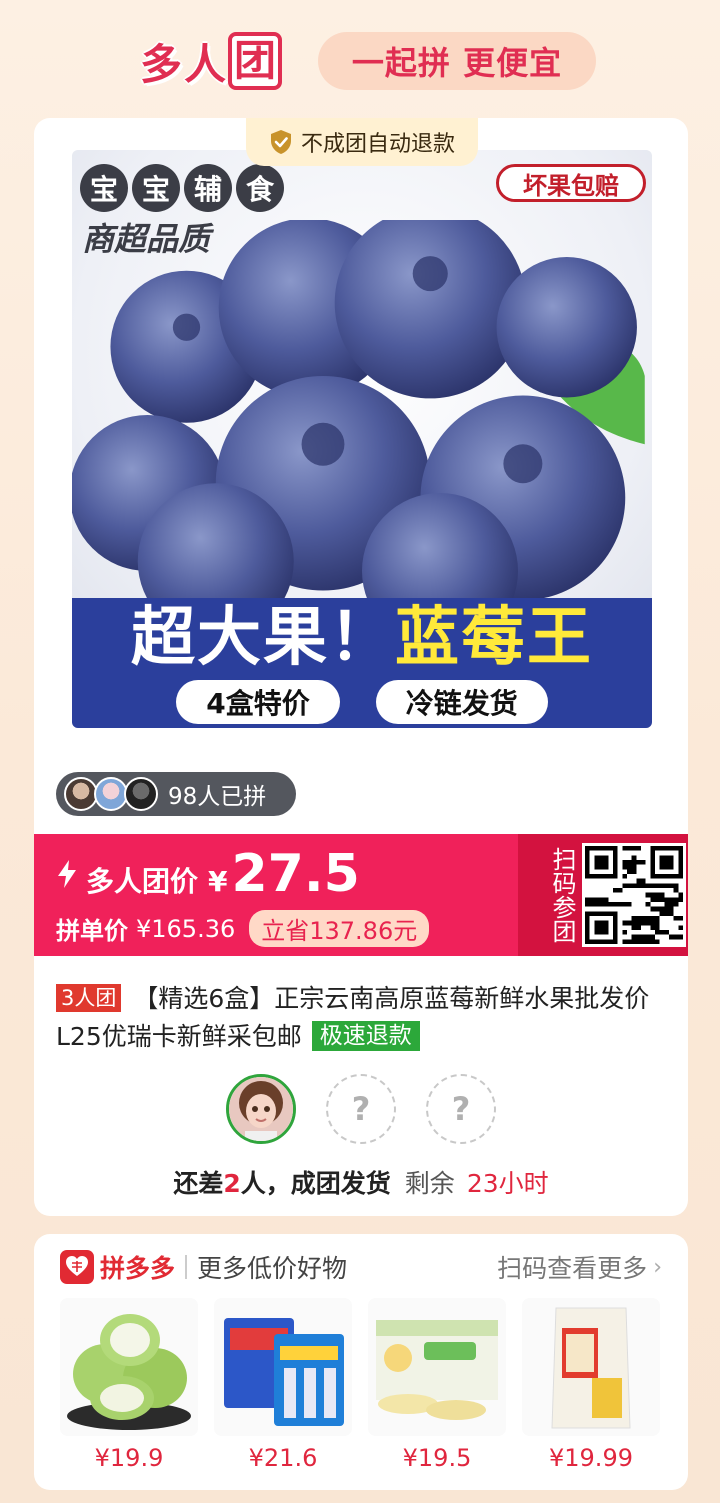  I want to click on image-subtitle: 商超品质, so click(146, 239).